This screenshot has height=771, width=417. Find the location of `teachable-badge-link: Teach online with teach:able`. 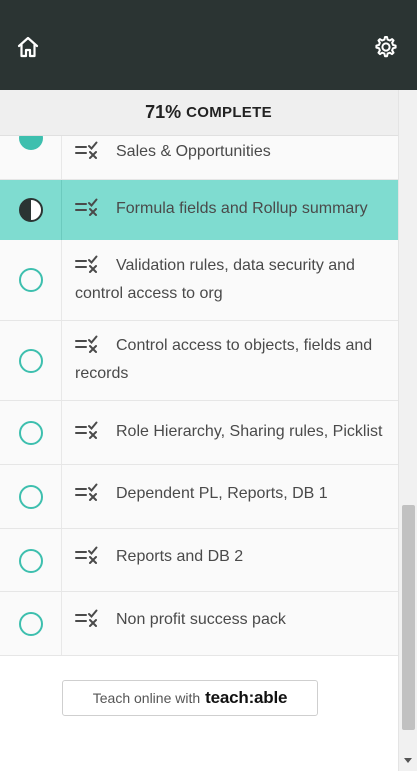

teachable-badge-link: Teach online with teach:able is located at coordinates (190, 698).